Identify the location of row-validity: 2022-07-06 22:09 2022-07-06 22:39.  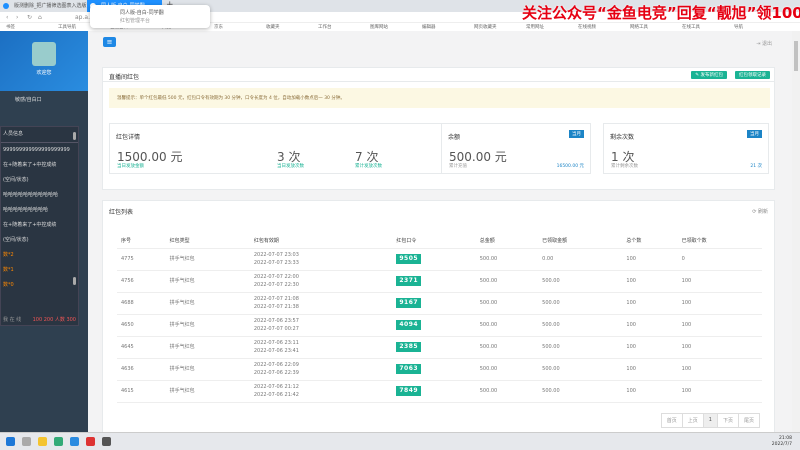
(321, 369).